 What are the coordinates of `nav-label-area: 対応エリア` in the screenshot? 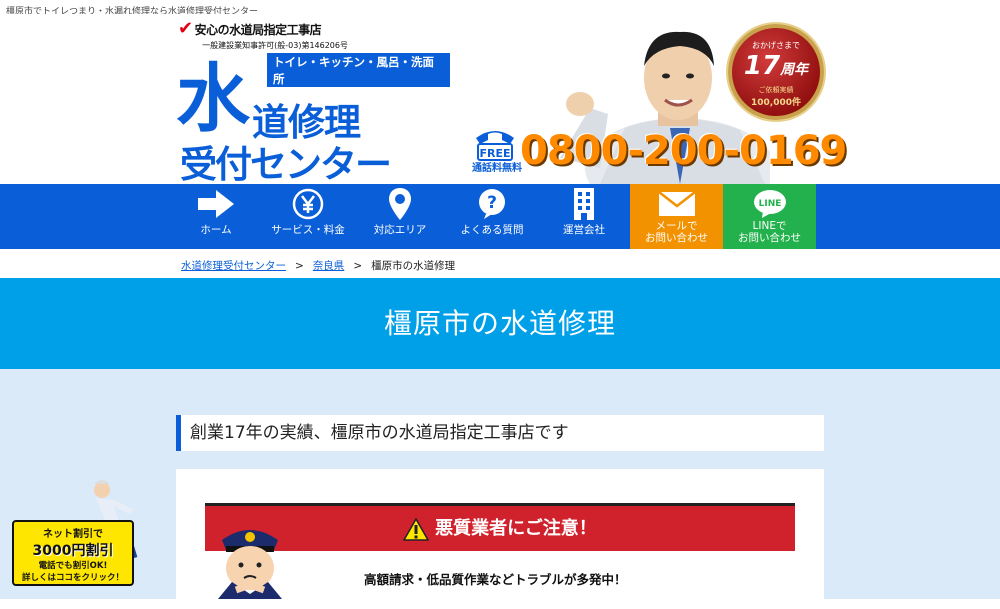 It's located at (400, 230).